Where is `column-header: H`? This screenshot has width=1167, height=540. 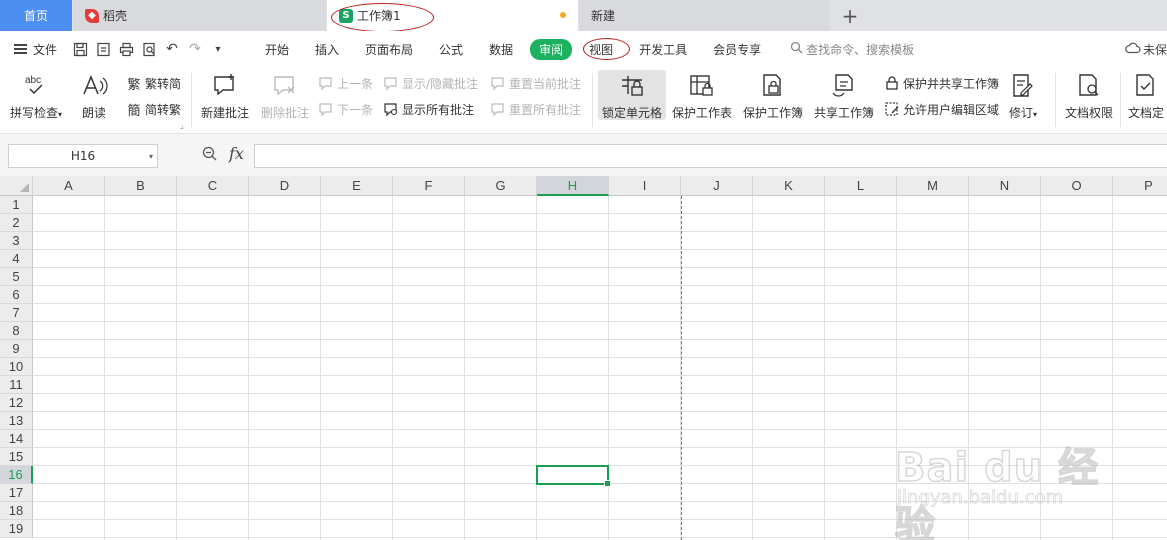 column-header: H is located at coordinates (573, 186).